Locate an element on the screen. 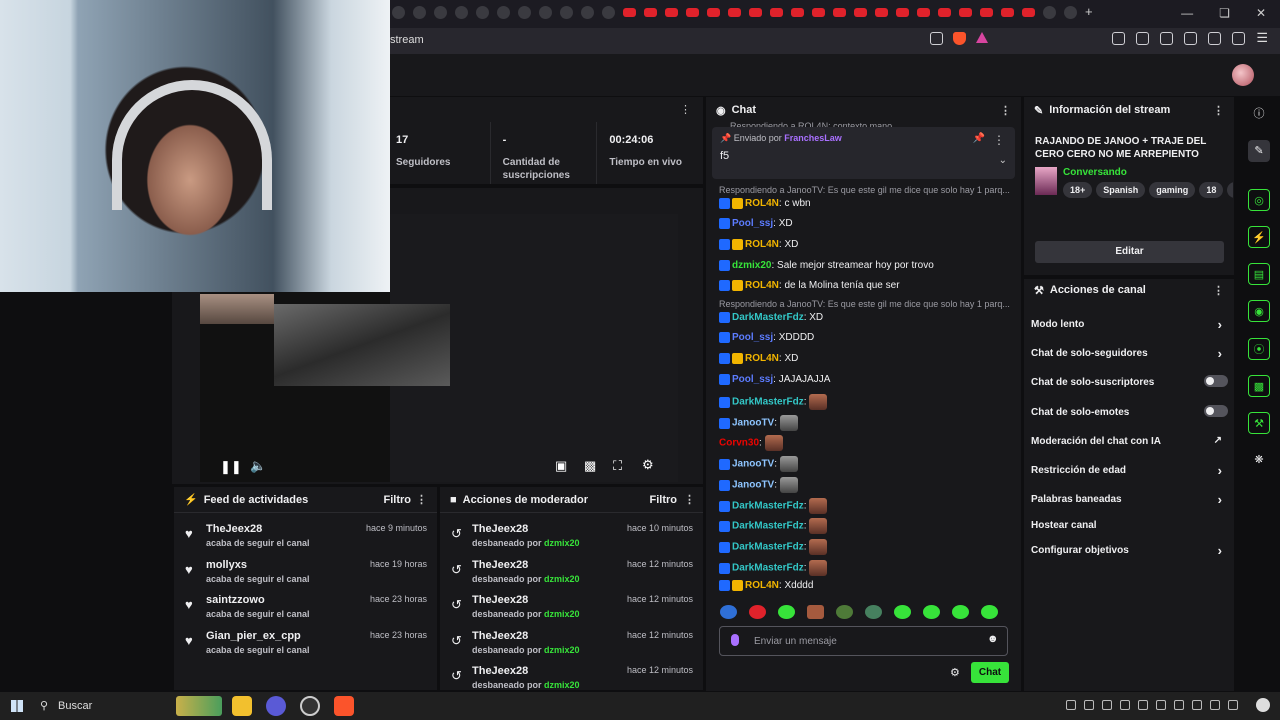 The image size is (1280, 720). leo-ai-icon is located at coordinates (1215, 38).